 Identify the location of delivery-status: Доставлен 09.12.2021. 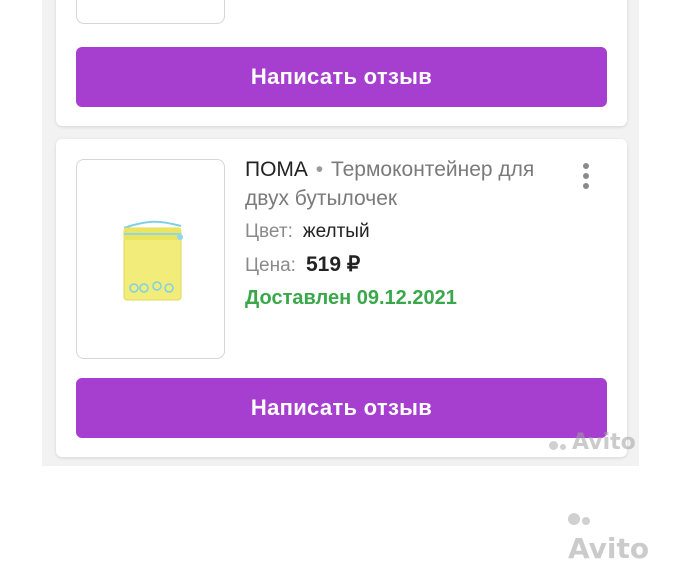
(351, 298).